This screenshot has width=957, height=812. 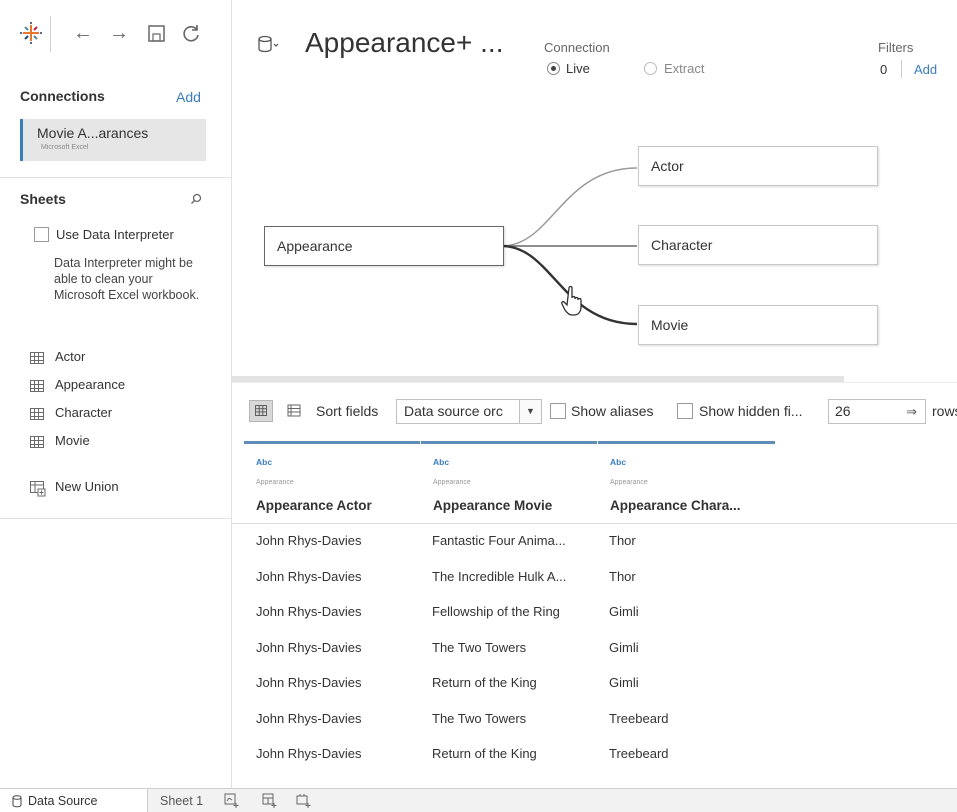 I want to click on hand-cursor-icon, so click(x=571, y=300).